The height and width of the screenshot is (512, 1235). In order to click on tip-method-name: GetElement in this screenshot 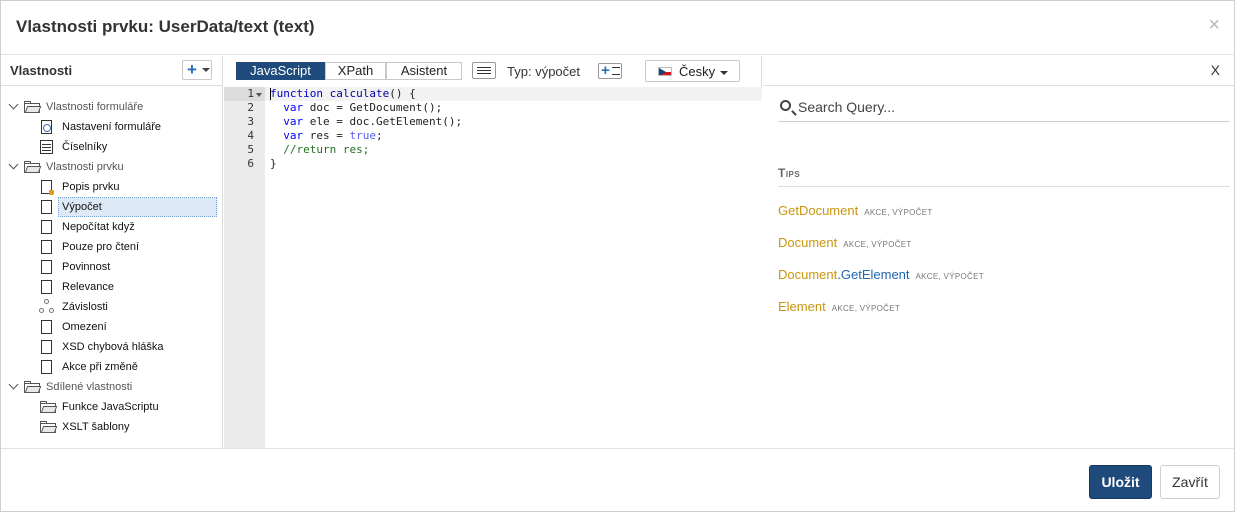, I will do `click(875, 274)`.